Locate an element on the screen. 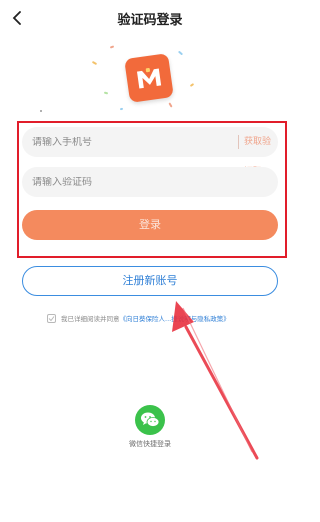 Image resolution: width=320 pixels, height=522 pixels. agreement-checkbox is located at coordinates (51, 318).